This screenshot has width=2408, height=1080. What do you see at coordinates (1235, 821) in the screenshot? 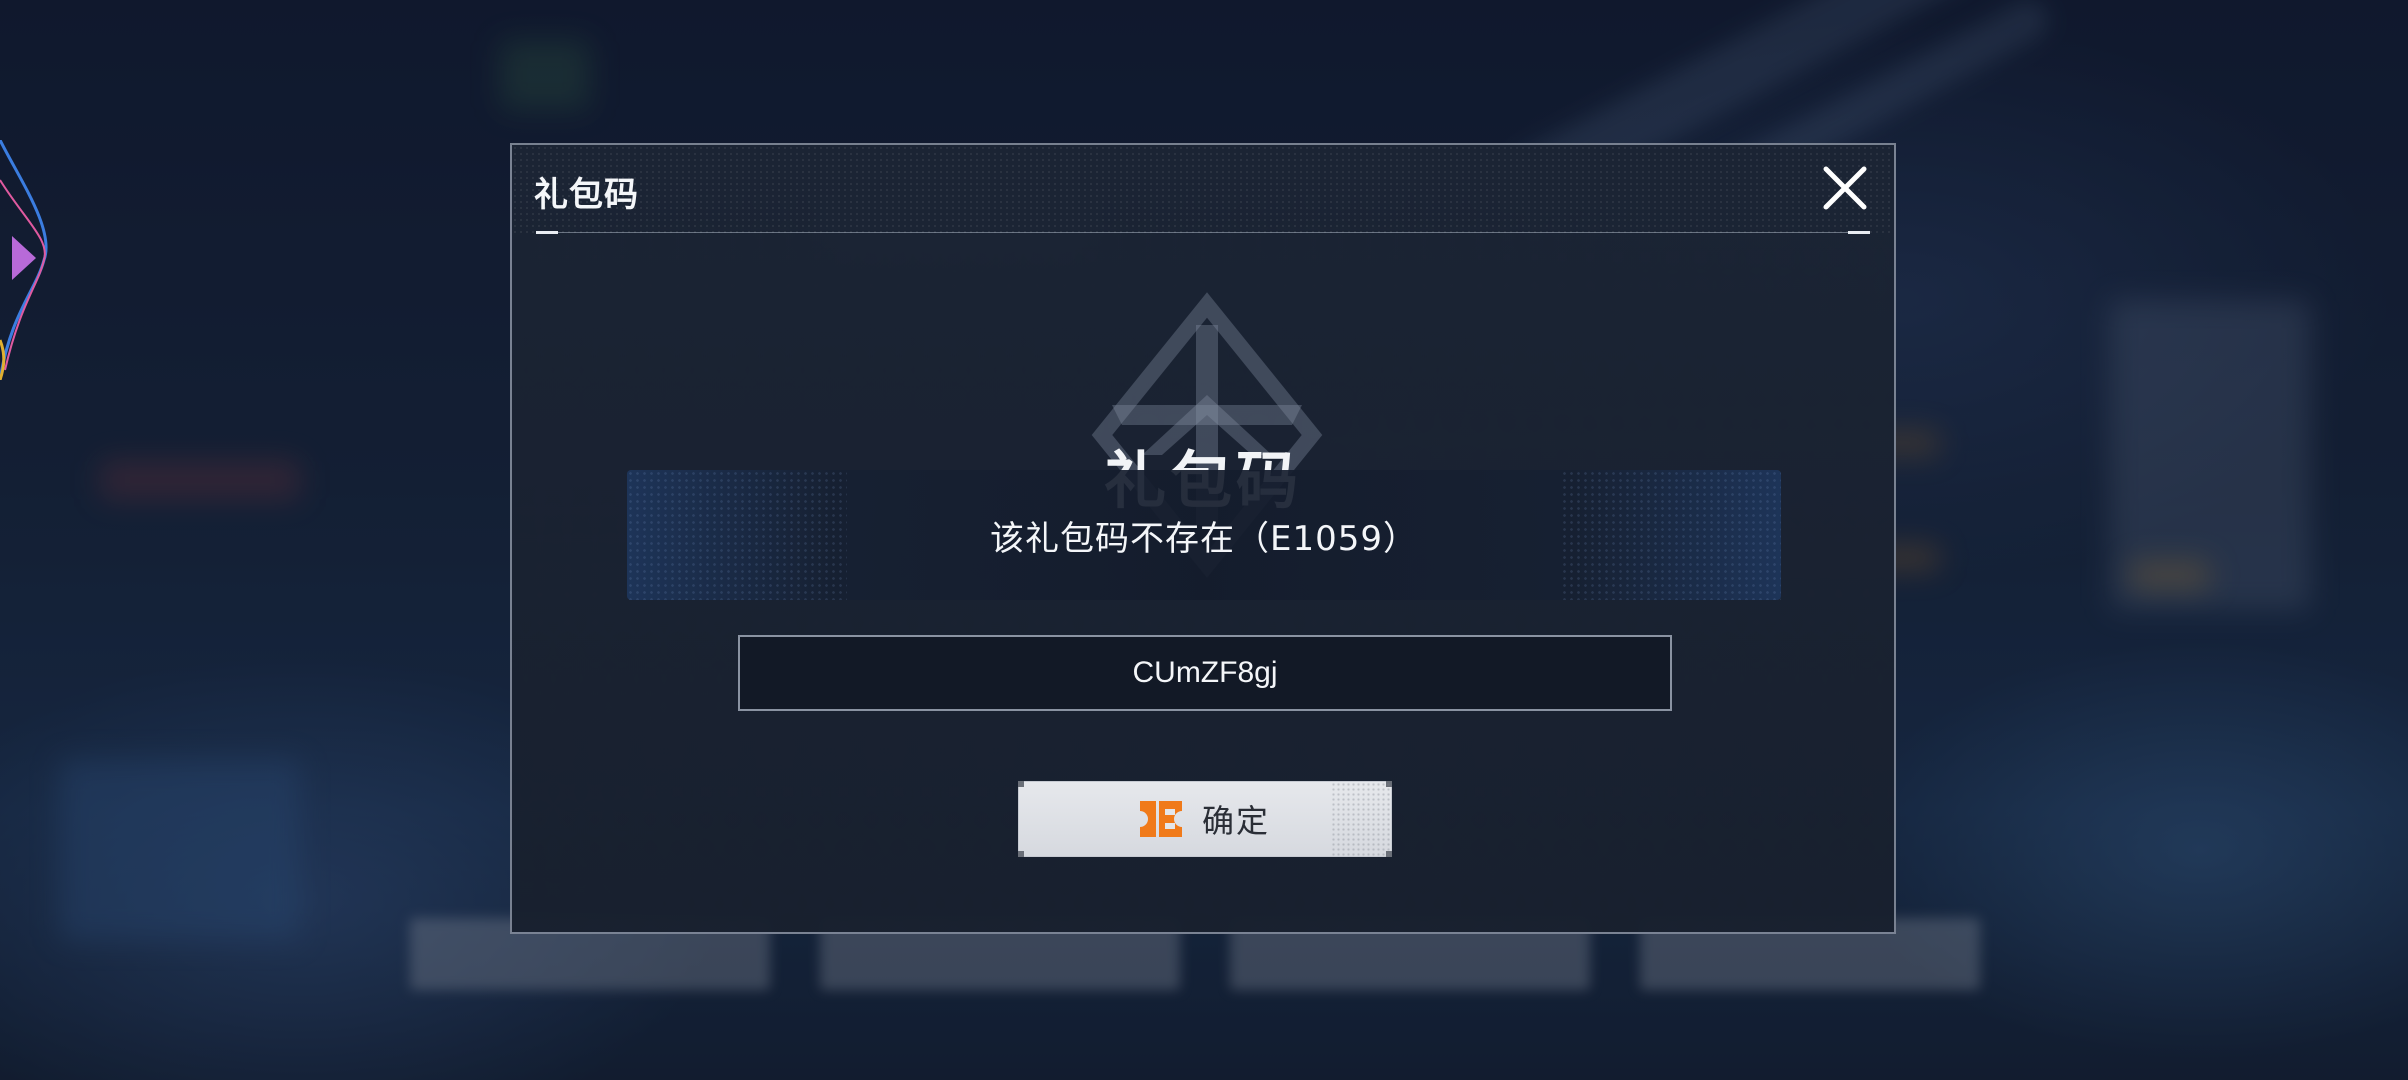
I see `confirm-label: 确定` at bounding box center [1235, 821].